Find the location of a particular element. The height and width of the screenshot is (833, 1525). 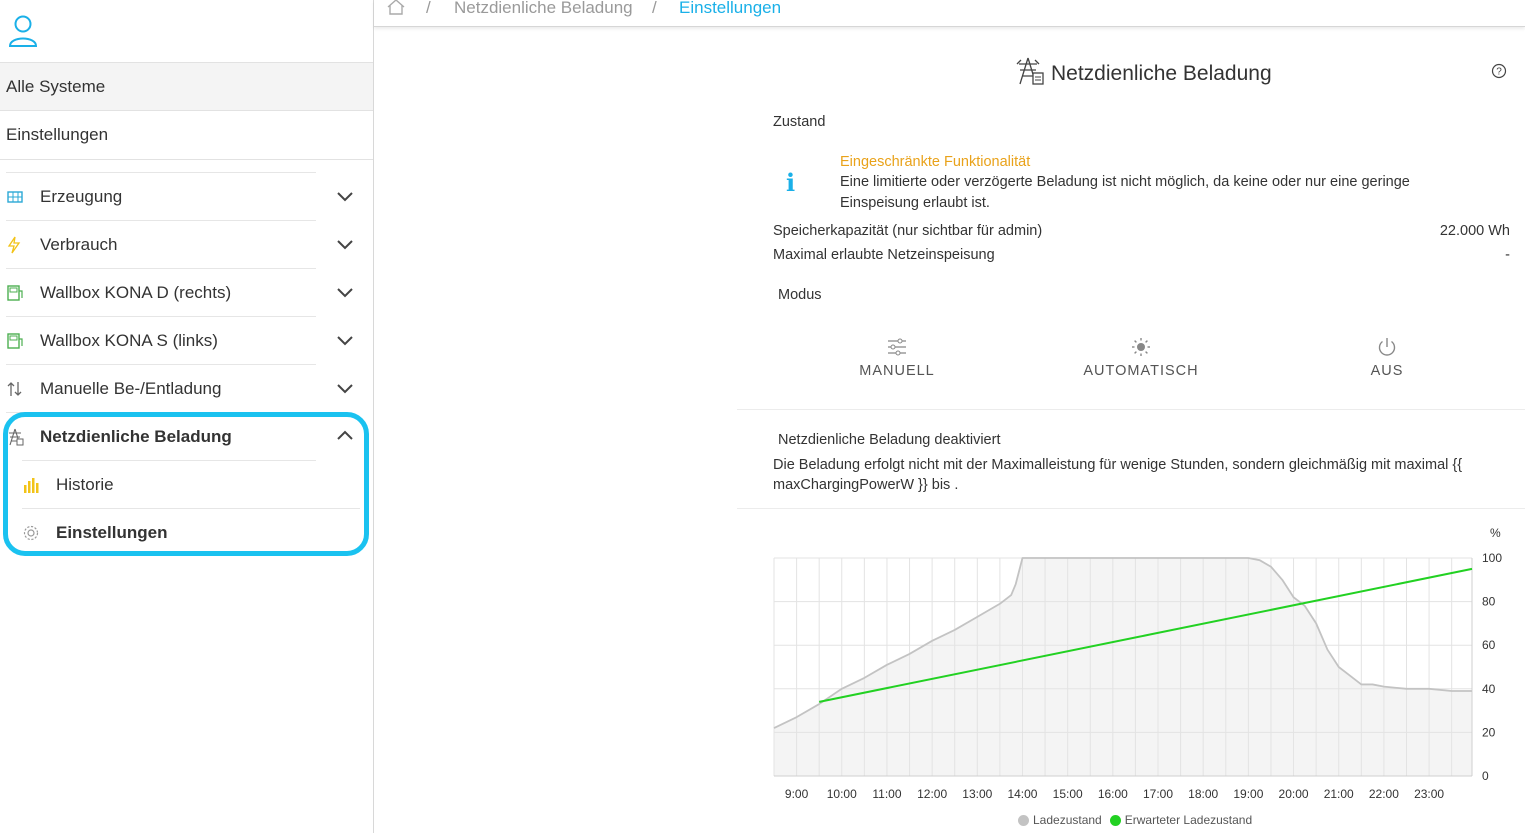

sidebar-item-label: Netzdienliche Beladung is located at coordinates (136, 436).